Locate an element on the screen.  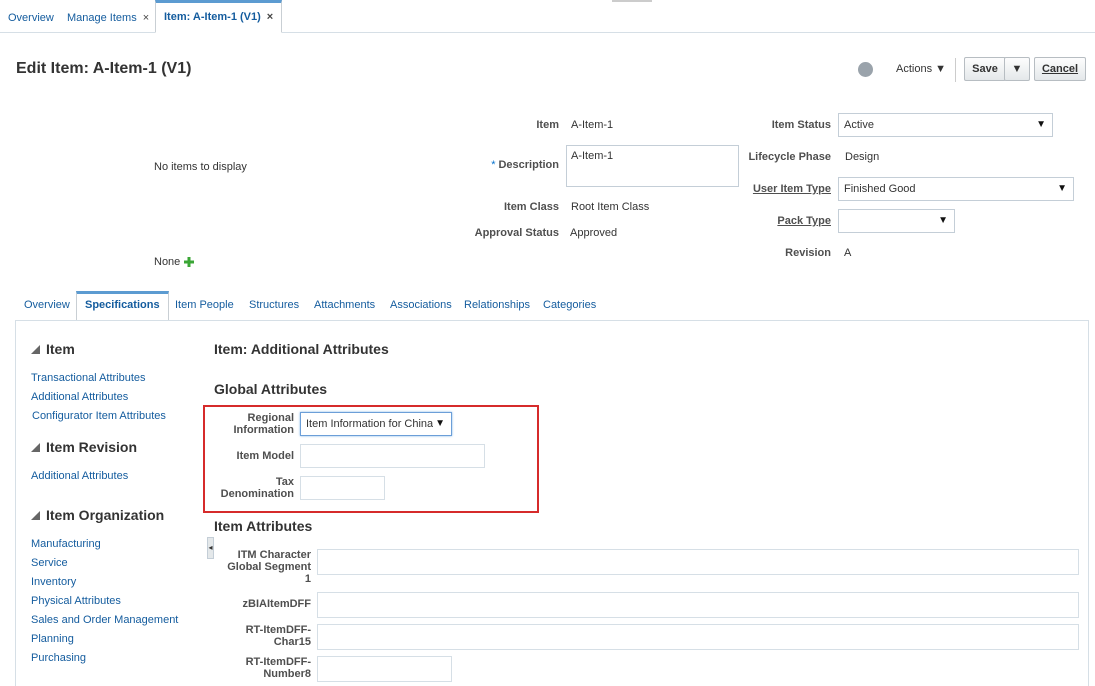
item-status-select: Active ▼ is located at coordinates (945, 125).